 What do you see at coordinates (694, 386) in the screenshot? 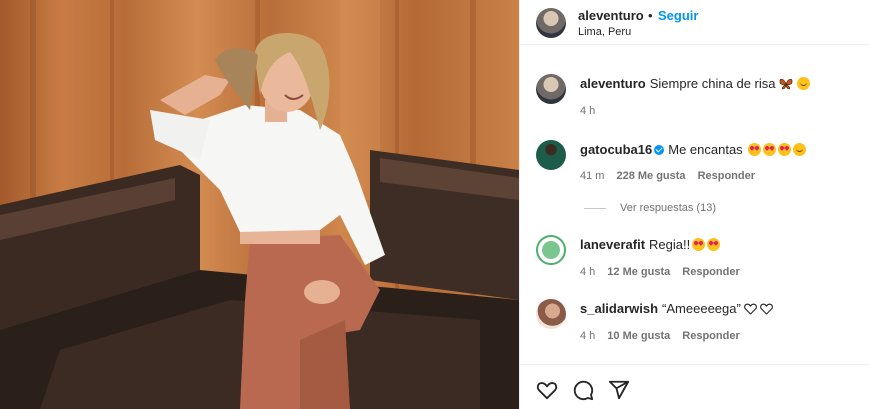
I see `action-bar` at bounding box center [694, 386].